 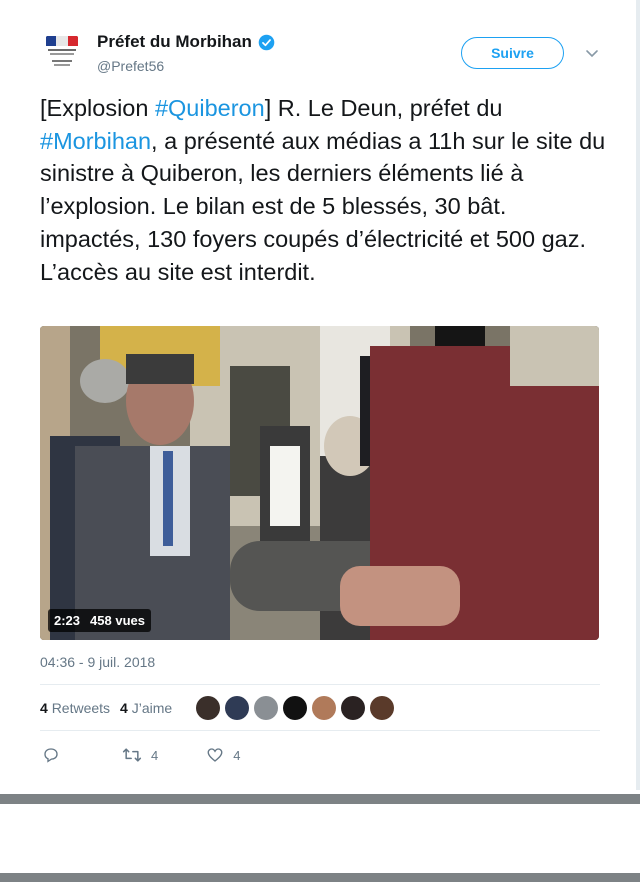 What do you see at coordinates (512, 53) in the screenshot?
I see `follow-button: Suivre` at bounding box center [512, 53].